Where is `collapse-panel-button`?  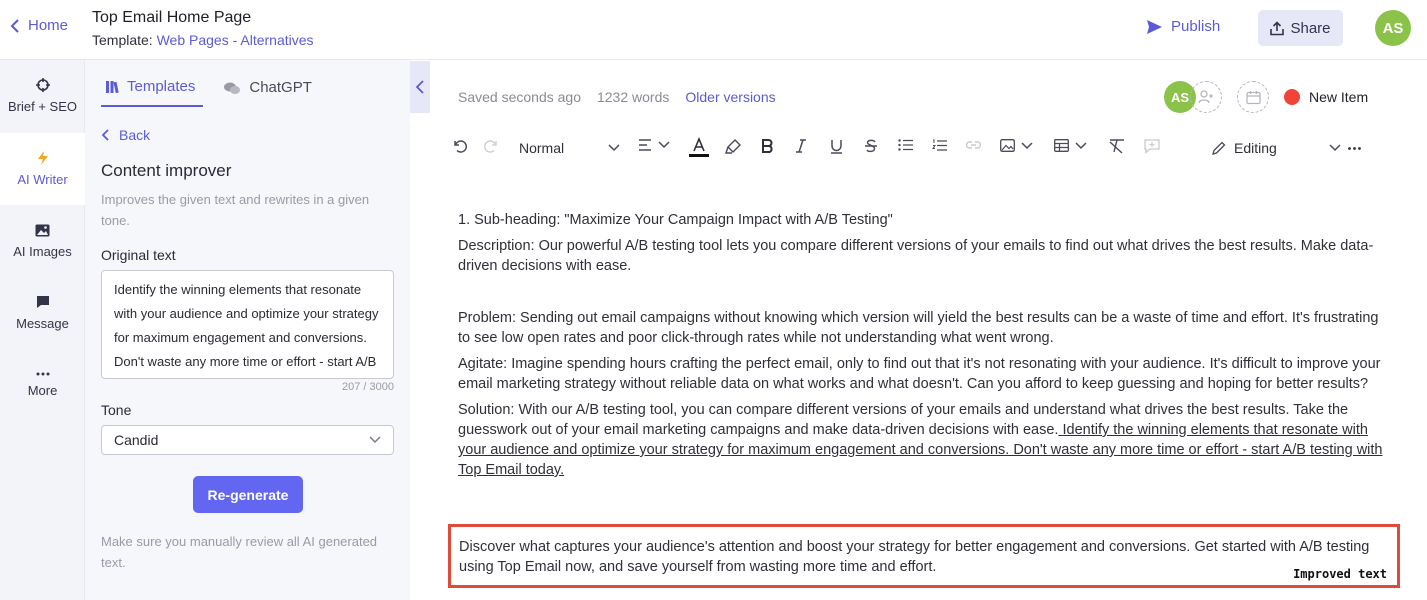
collapse-panel-button is located at coordinates (420, 87).